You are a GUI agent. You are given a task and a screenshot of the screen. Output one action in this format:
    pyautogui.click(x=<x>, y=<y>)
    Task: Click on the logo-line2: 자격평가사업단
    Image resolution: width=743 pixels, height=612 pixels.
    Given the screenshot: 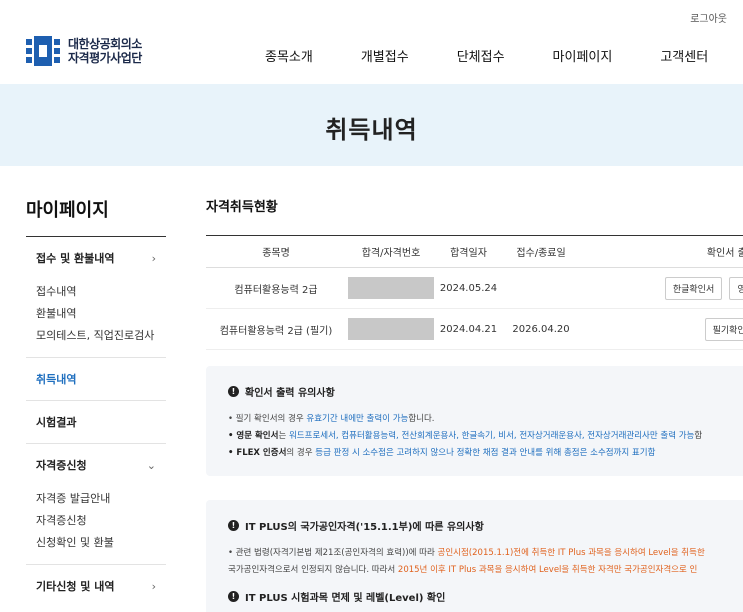 What is the action you would take?
    pyautogui.click(x=105, y=58)
    